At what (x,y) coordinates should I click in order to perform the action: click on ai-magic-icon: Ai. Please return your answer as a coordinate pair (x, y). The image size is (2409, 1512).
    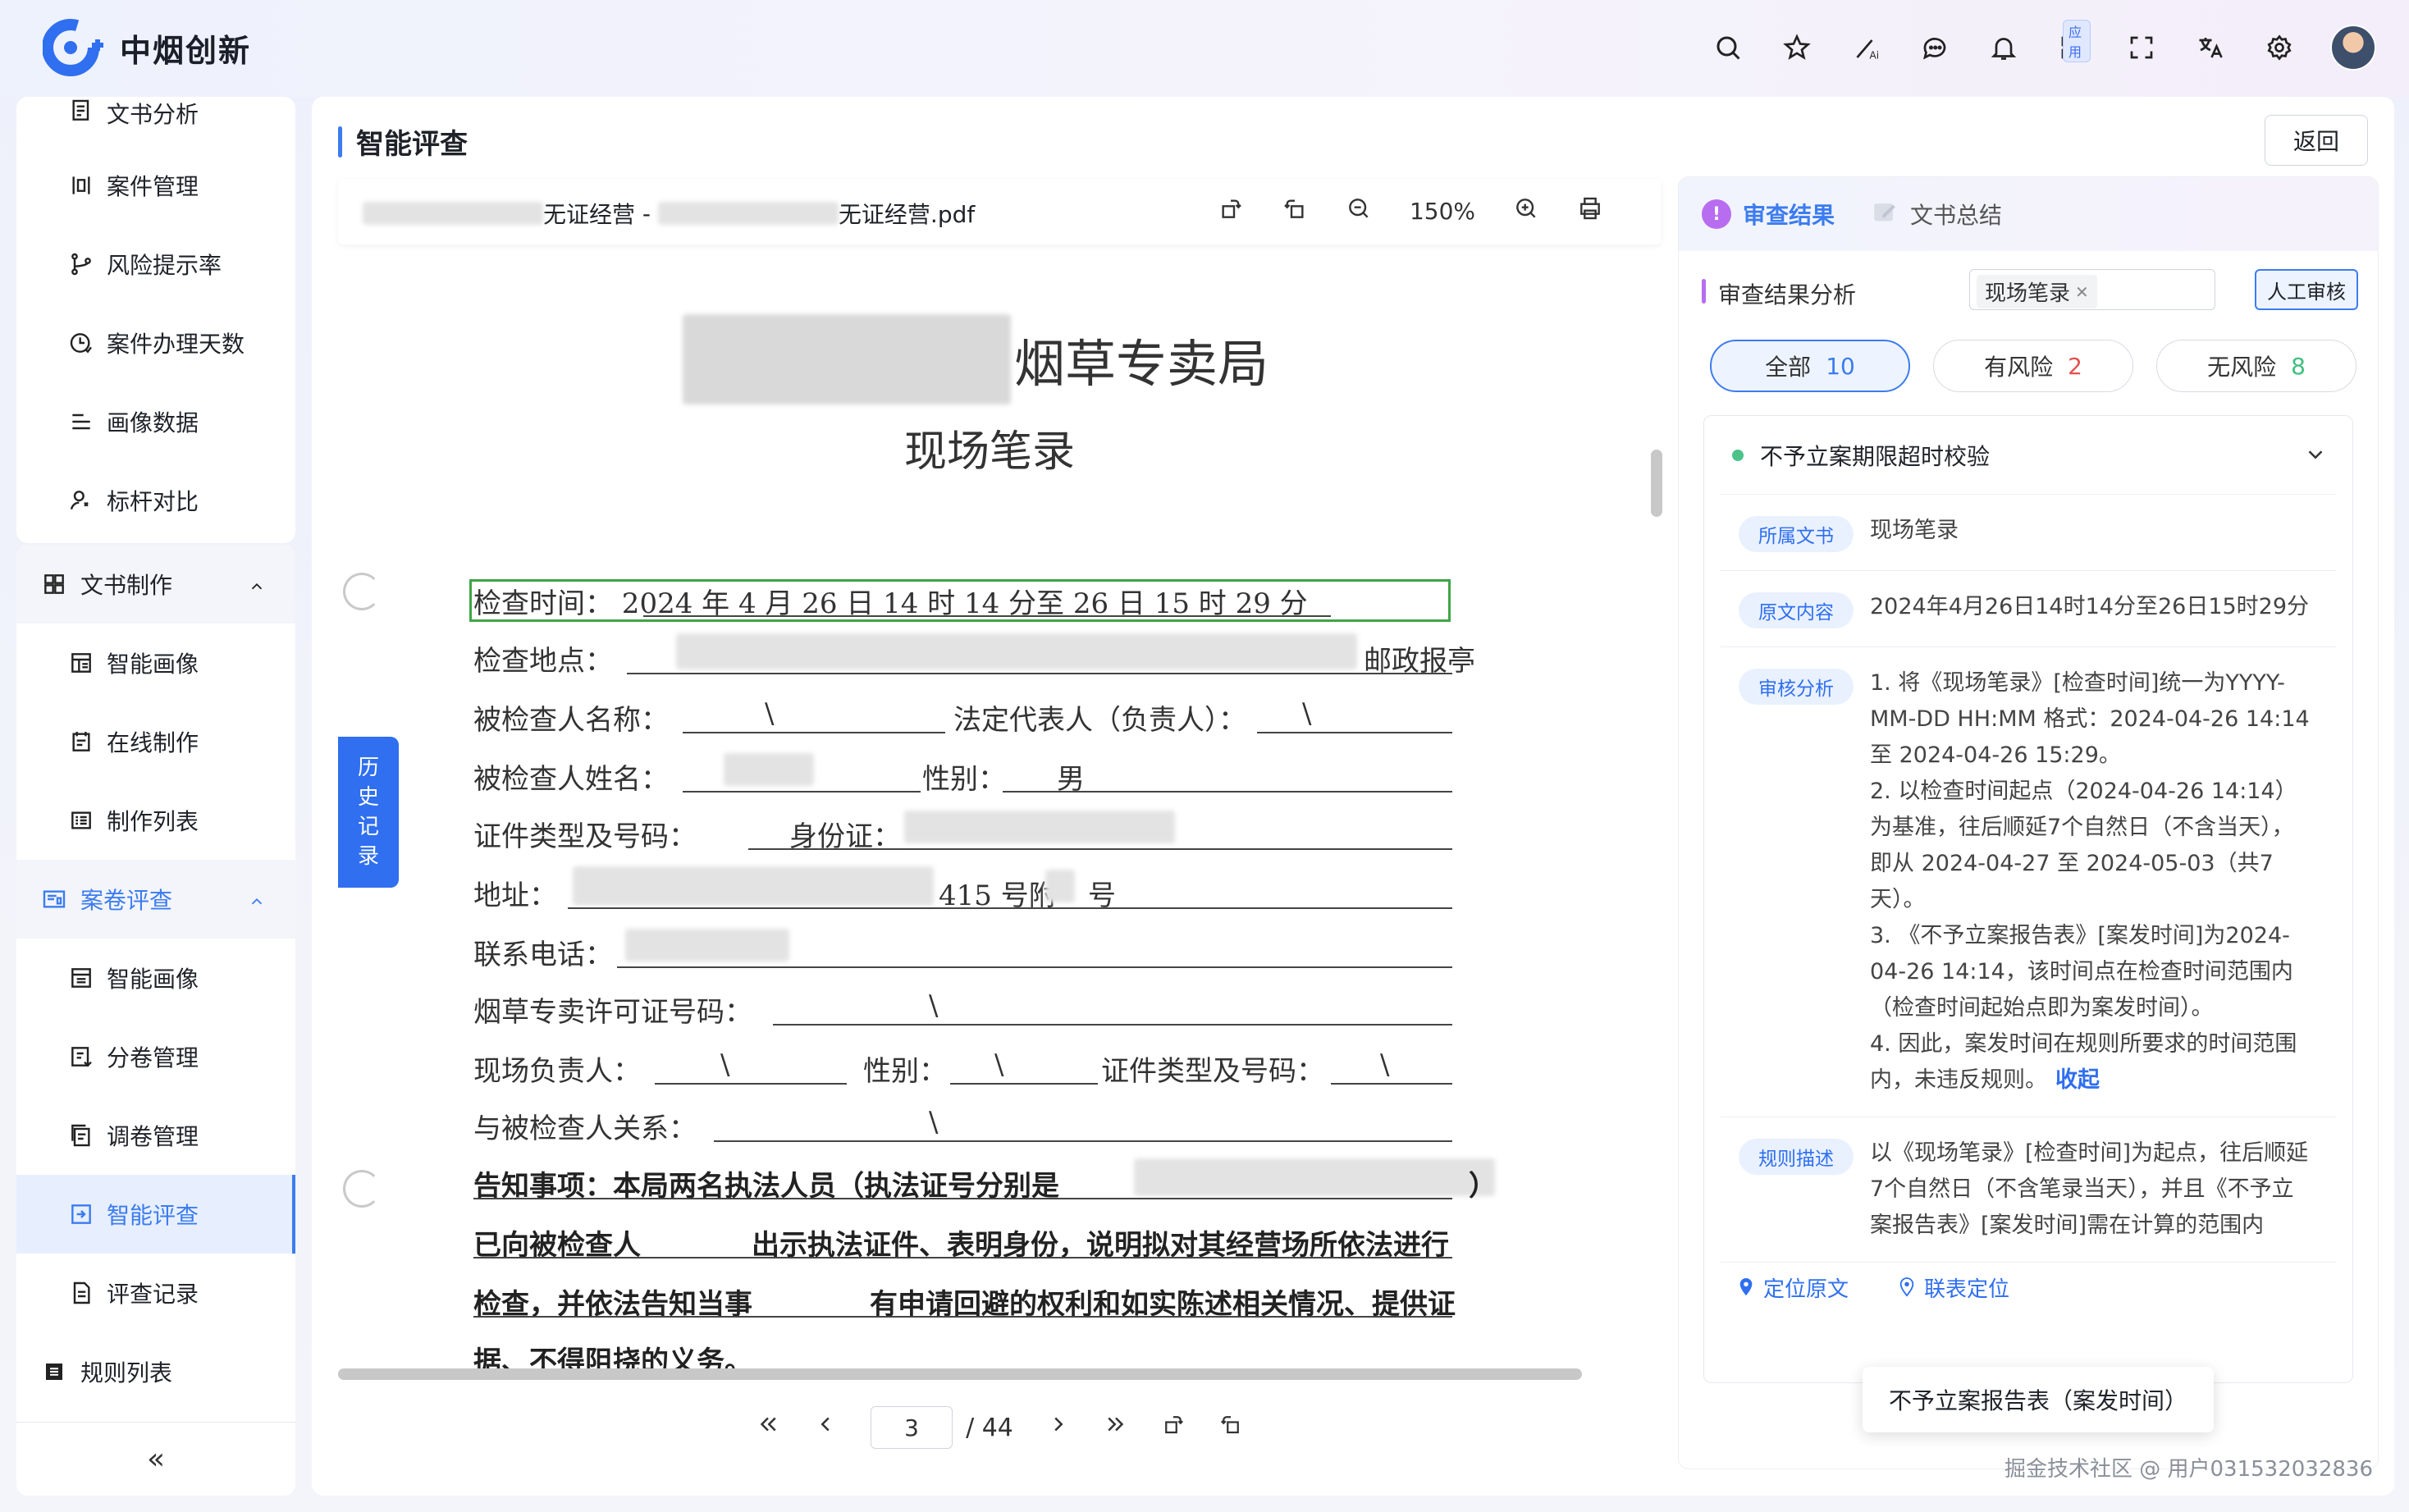
    Looking at the image, I should click on (1866, 48).